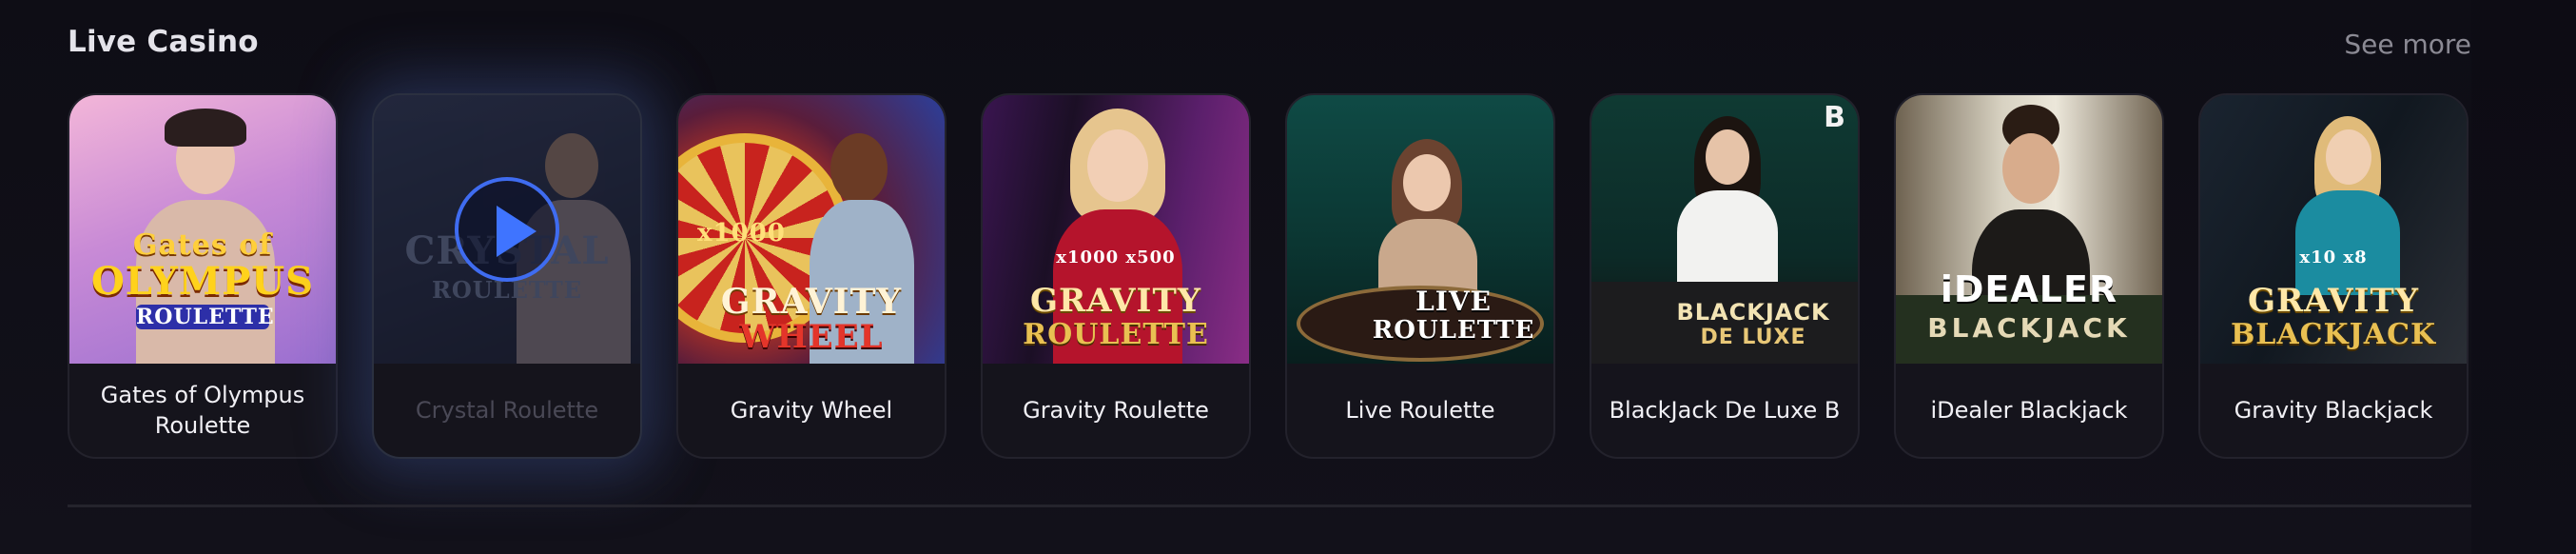 The image size is (2576, 554). I want to click on game-title: Crystal Roulette, so click(507, 410).